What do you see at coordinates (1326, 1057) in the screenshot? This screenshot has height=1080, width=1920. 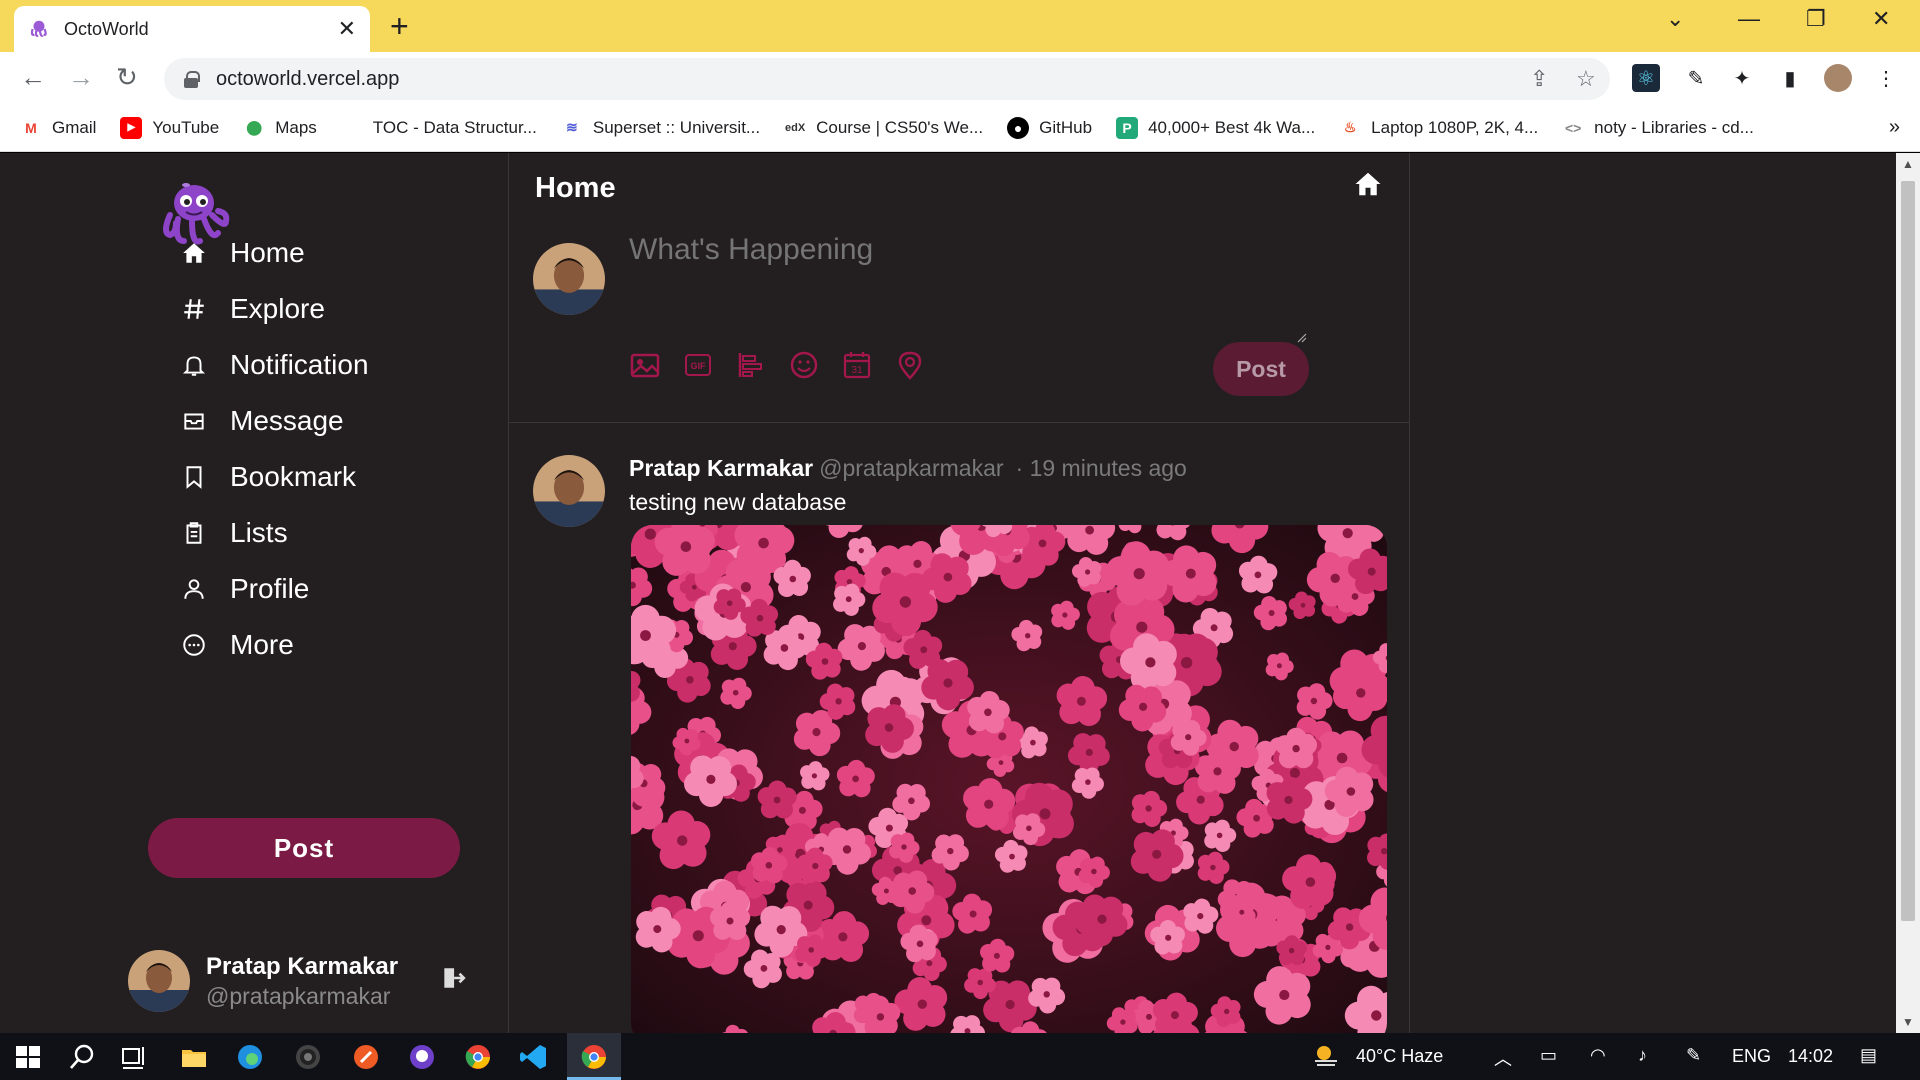 I see `weather-haze-icon` at bounding box center [1326, 1057].